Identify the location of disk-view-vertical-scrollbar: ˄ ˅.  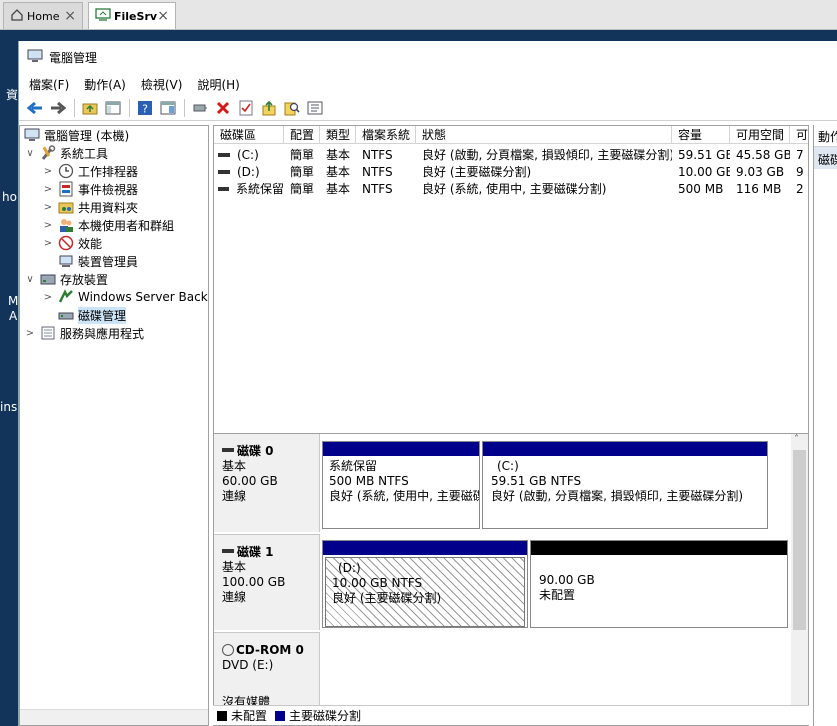
(799, 579).